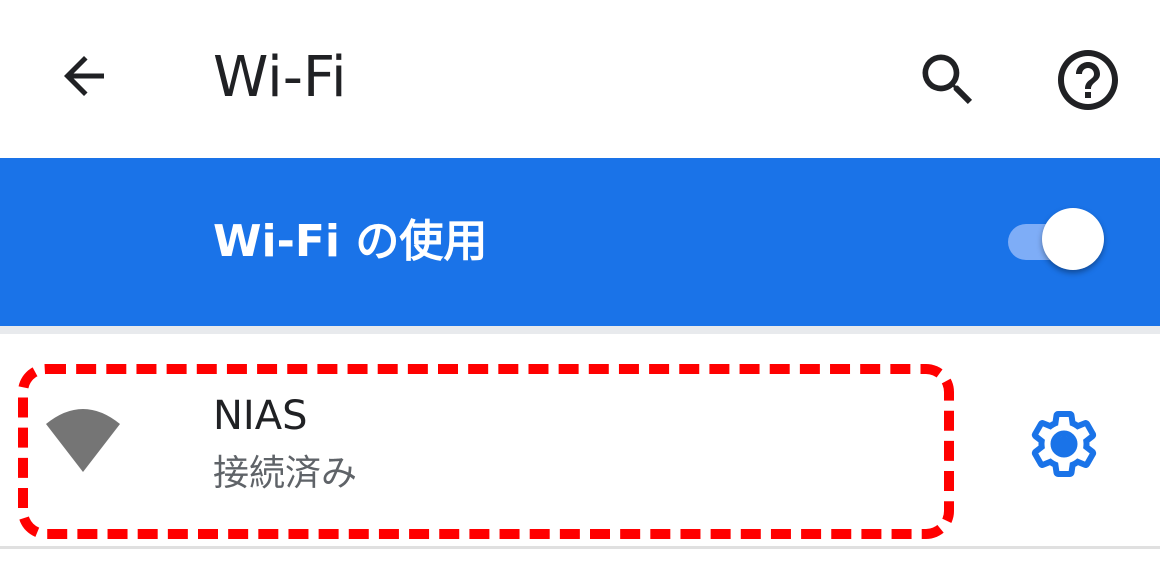  I want to click on wifi-switch-label: Wi-Fi の使用, so click(350, 241).